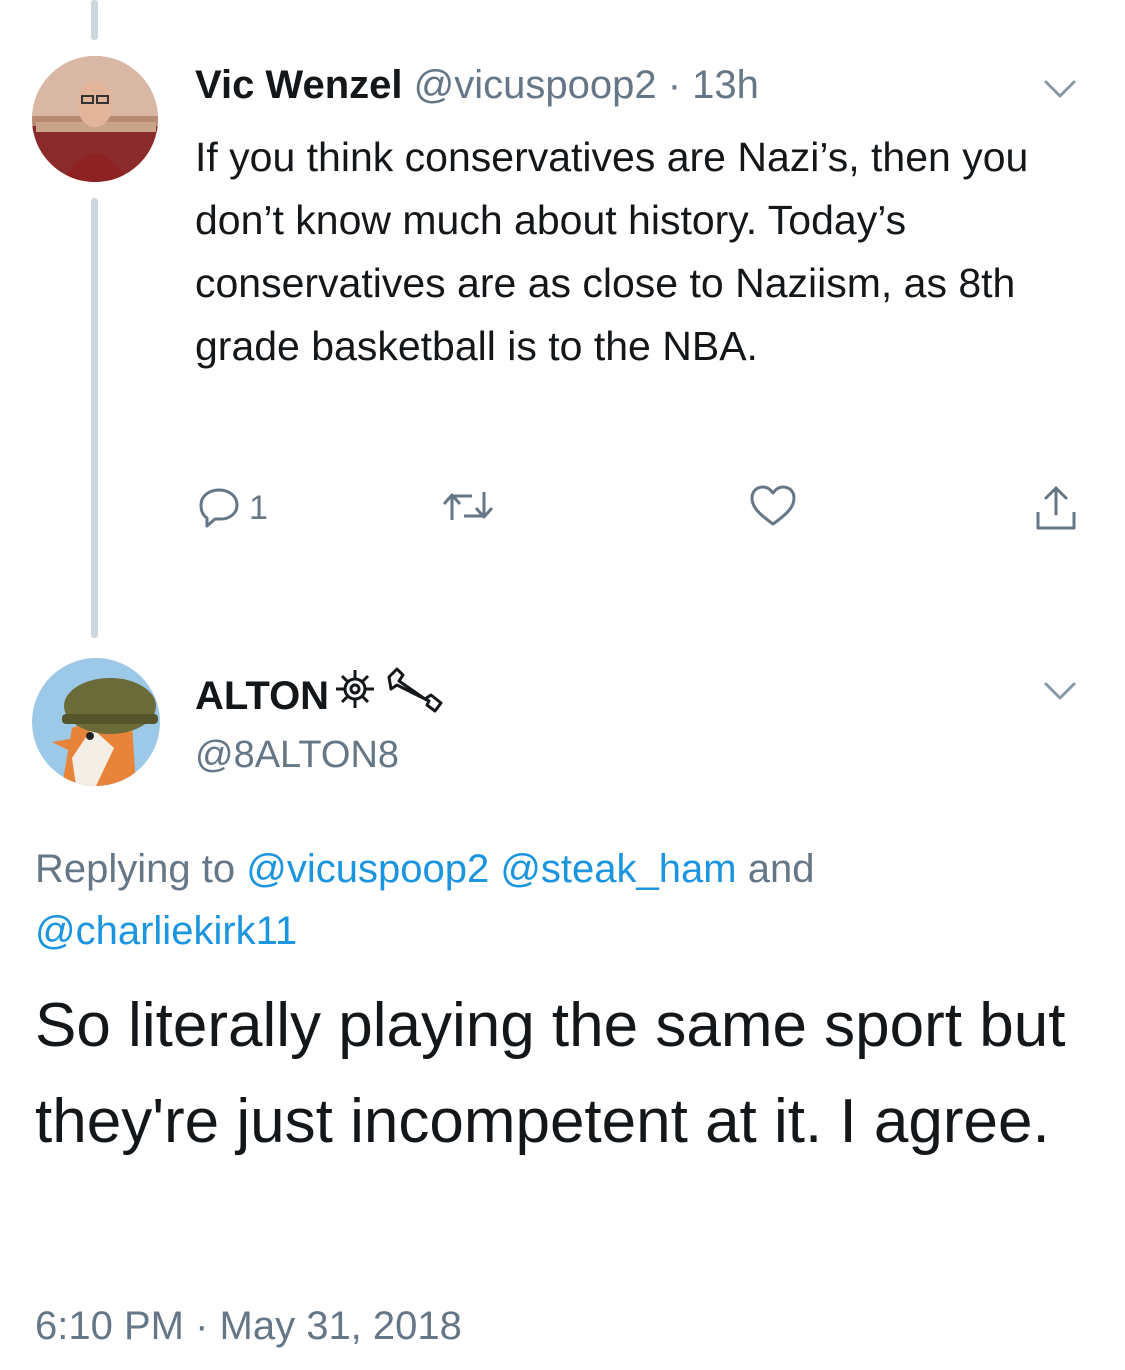  What do you see at coordinates (535, 85) in the screenshot?
I see `tweet1-author-handle: @vicuspoop2` at bounding box center [535, 85].